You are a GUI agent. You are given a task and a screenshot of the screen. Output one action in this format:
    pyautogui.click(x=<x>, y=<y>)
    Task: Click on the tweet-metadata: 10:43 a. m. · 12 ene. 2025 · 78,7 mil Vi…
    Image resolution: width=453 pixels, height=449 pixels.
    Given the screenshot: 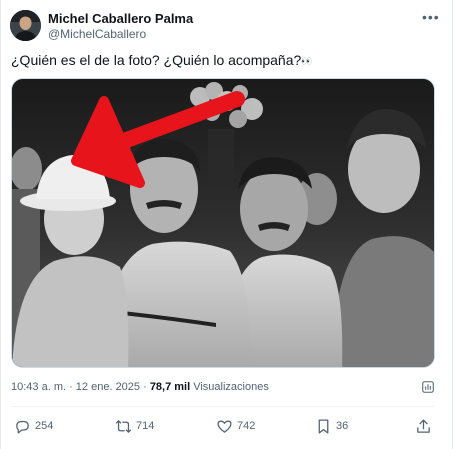 What is the action you would take?
    pyautogui.click(x=140, y=387)
    